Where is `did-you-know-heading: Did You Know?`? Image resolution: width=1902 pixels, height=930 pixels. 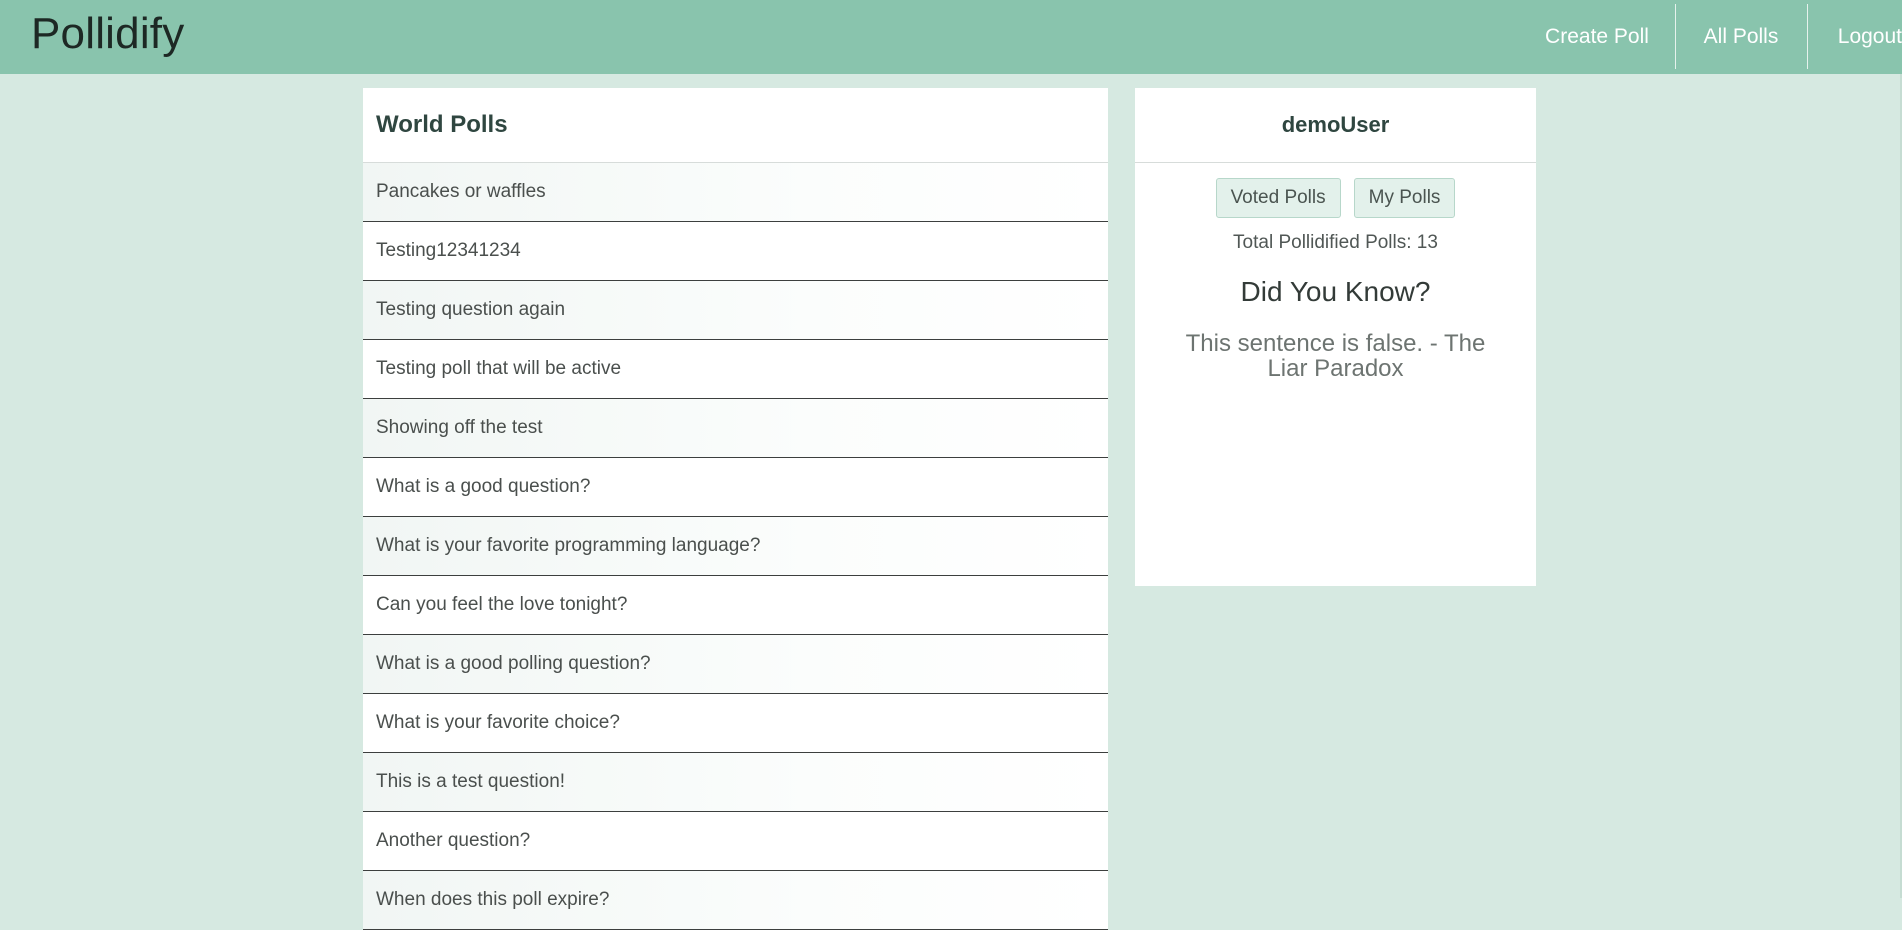 did-you-know-heading: Did You Know? is located at coordinates (1335, 291).